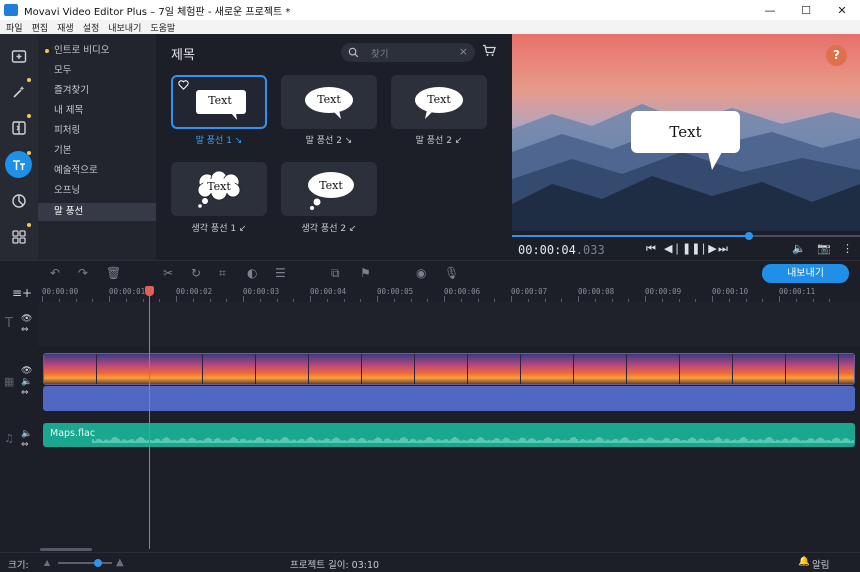 Image resolution: width=860 pixels, height=572 pixels. I want to click on ruler-label: 00:00:10, so click(730, 291).